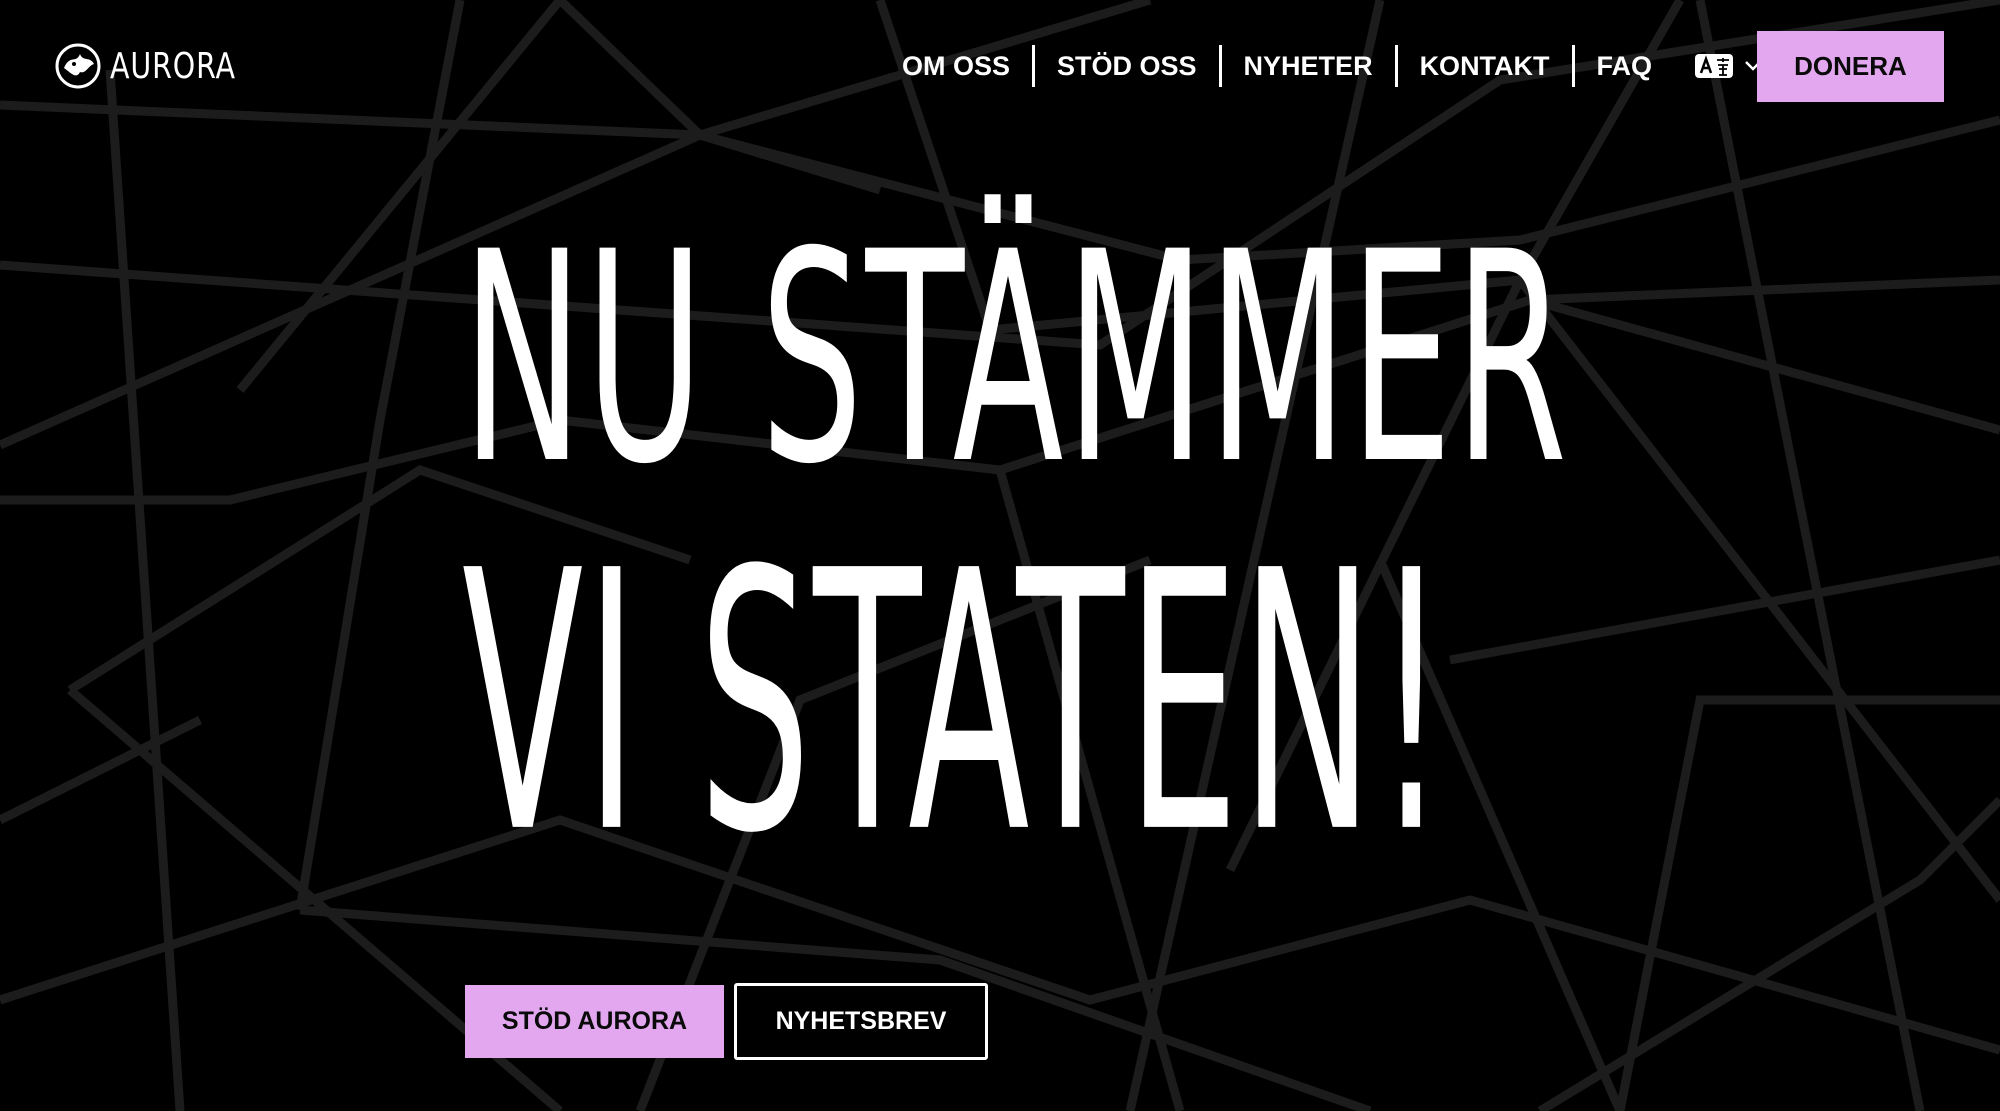  Describe the element at coordinates (1127, 66) in the screenshot. I see `nav-item-stod-oss: STÖD OSS` at that location.